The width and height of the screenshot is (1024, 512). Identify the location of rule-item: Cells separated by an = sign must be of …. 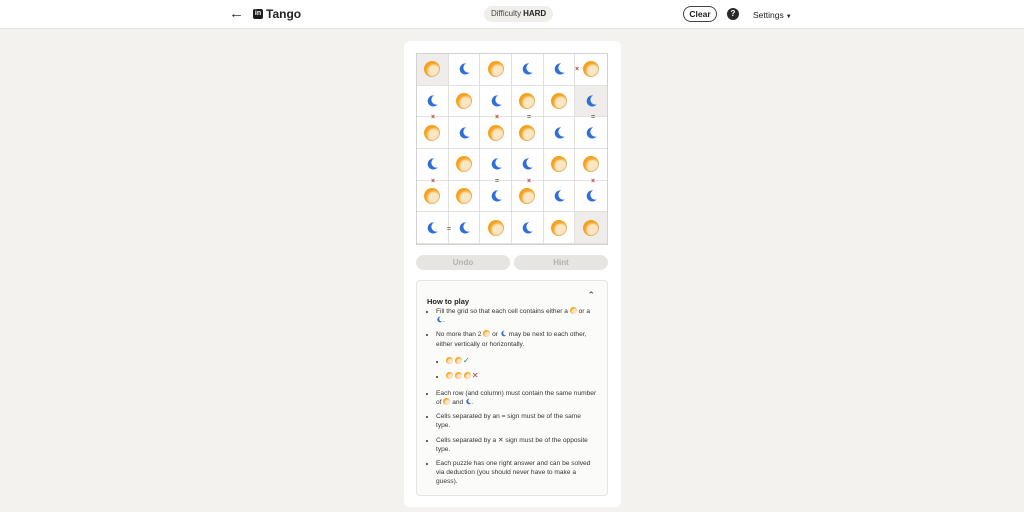
(516, 421).